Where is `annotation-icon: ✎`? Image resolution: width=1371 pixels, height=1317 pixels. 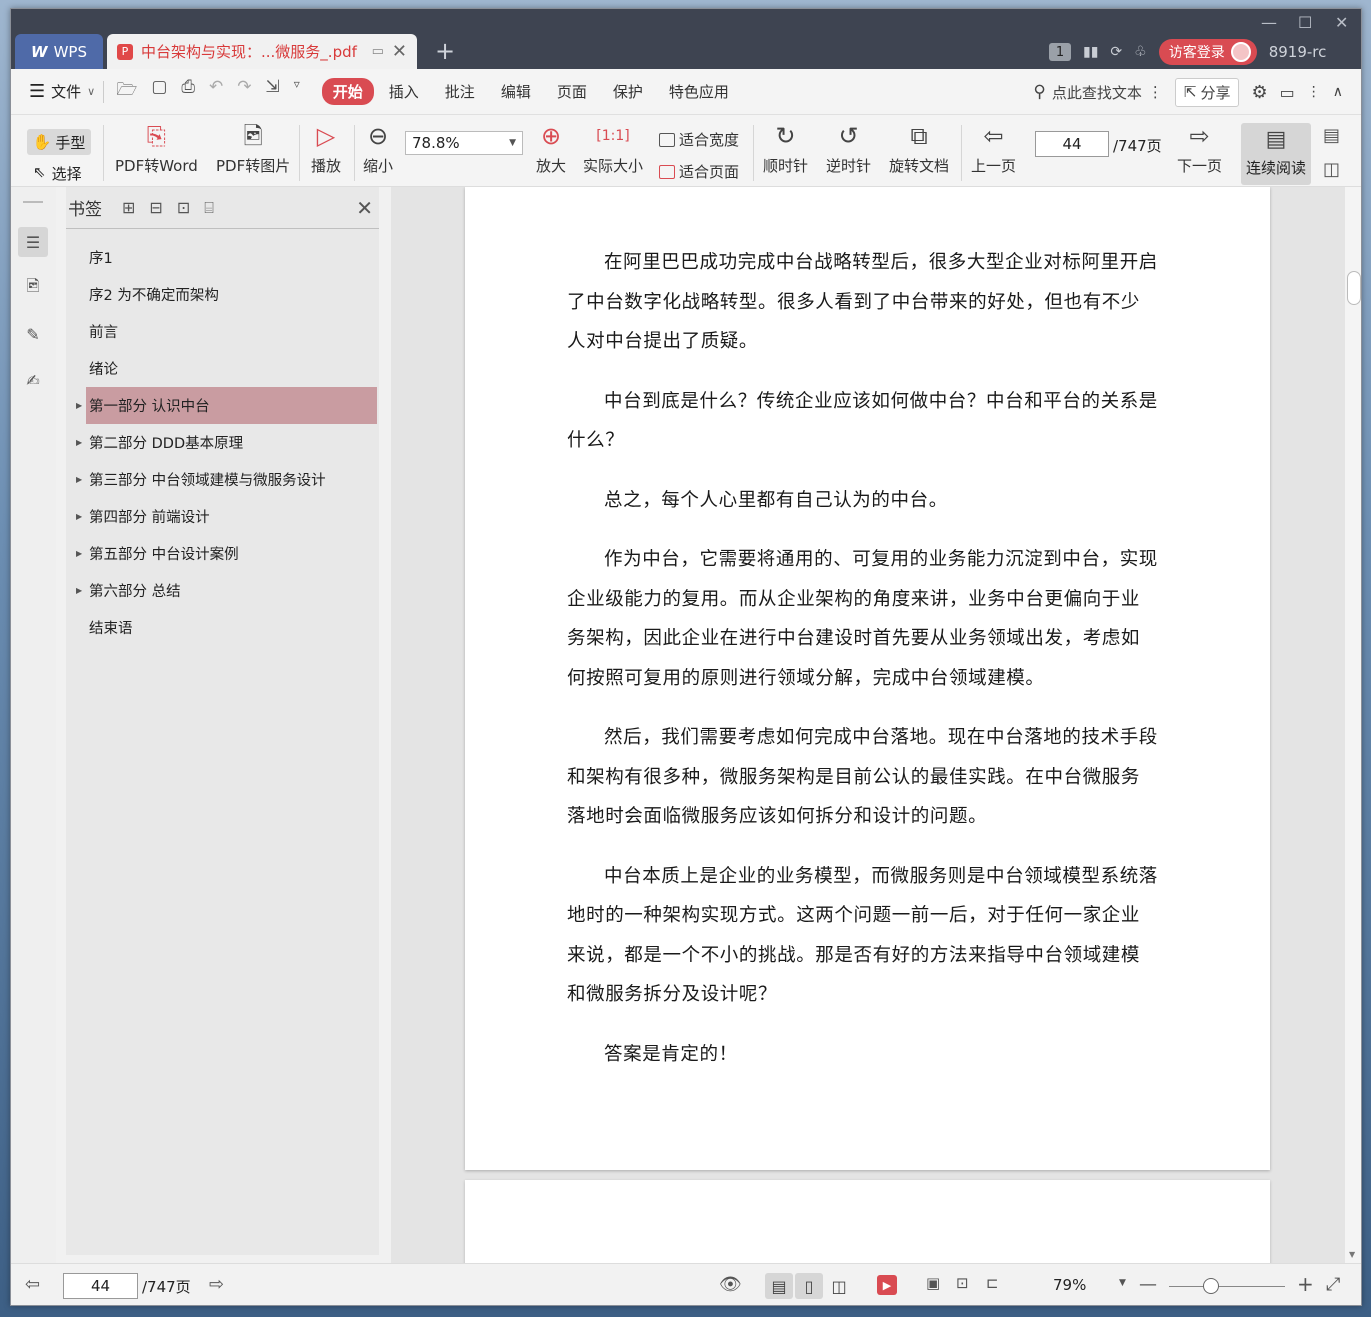 annotation-icon: ✎ is located at coordinates (33, 334).